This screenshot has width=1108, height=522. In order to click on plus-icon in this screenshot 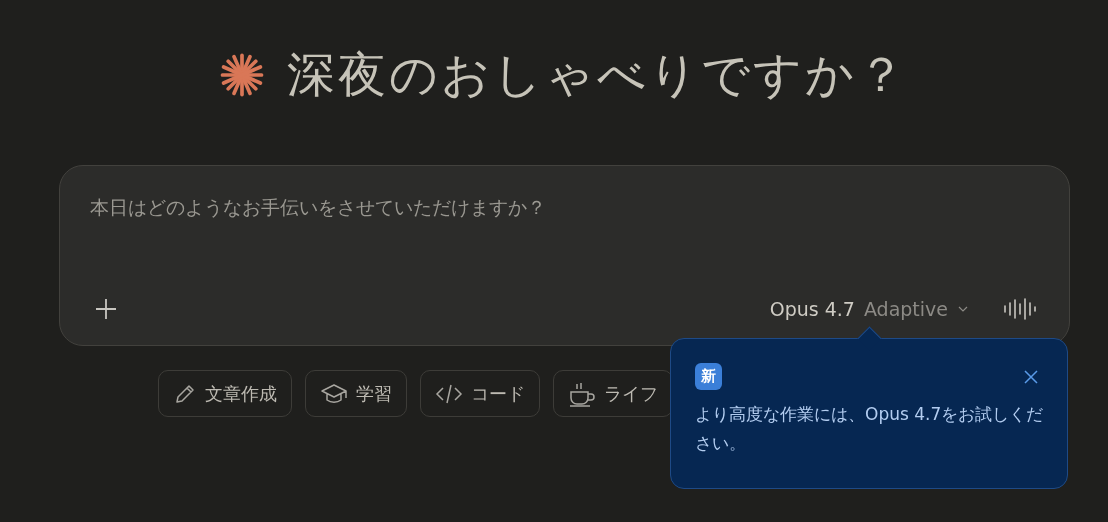, I will do `click(106, 309)`.